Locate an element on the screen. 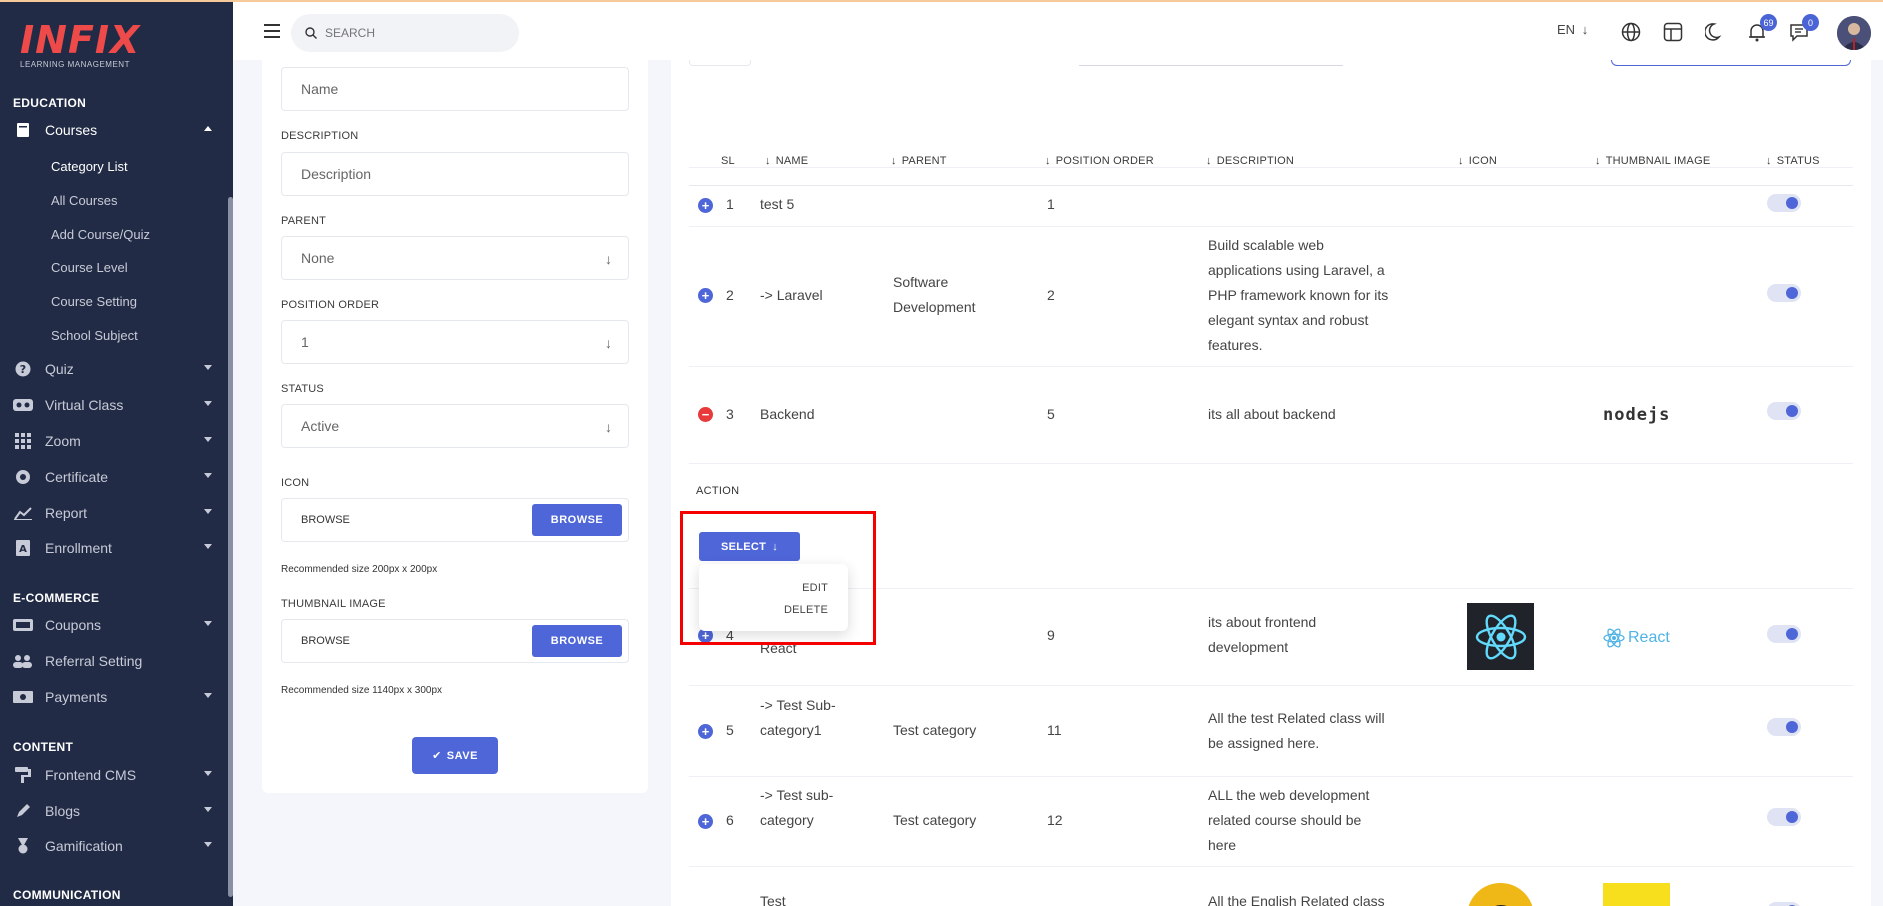 The height and width of the screenshot is (906, 1883). sidebar-scrollbar is located at coordinates (230, 547).